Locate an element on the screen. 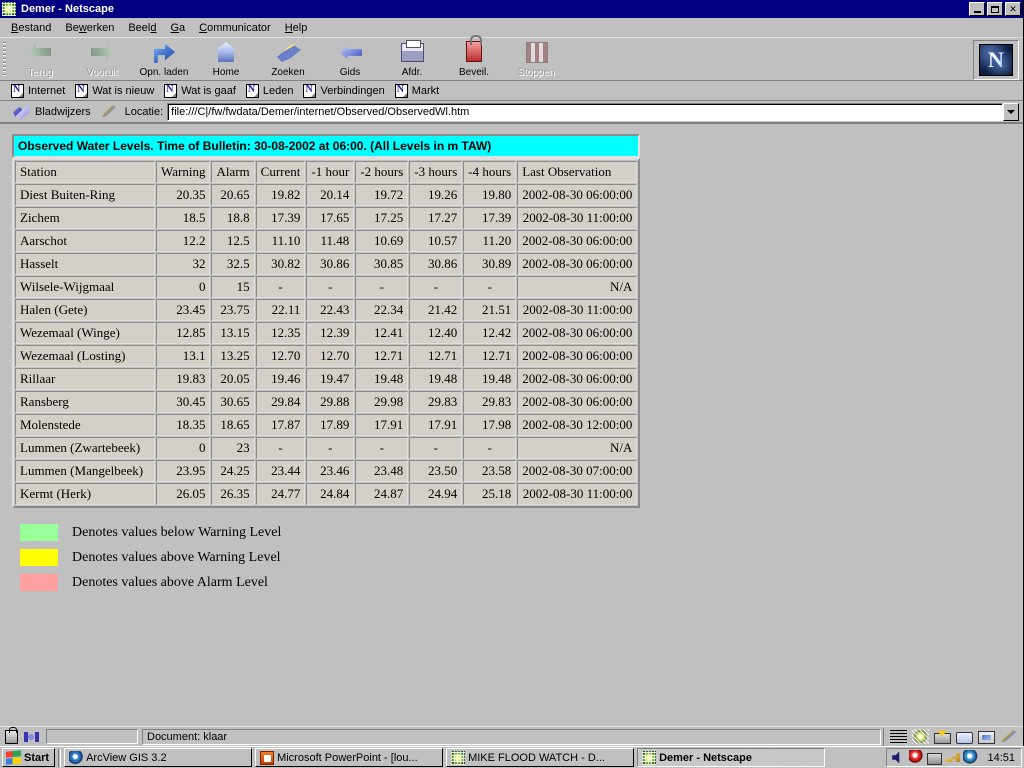 The height and width of the screenshot is (768, 1024). speaker-icon is located at coordinates (896, 757).